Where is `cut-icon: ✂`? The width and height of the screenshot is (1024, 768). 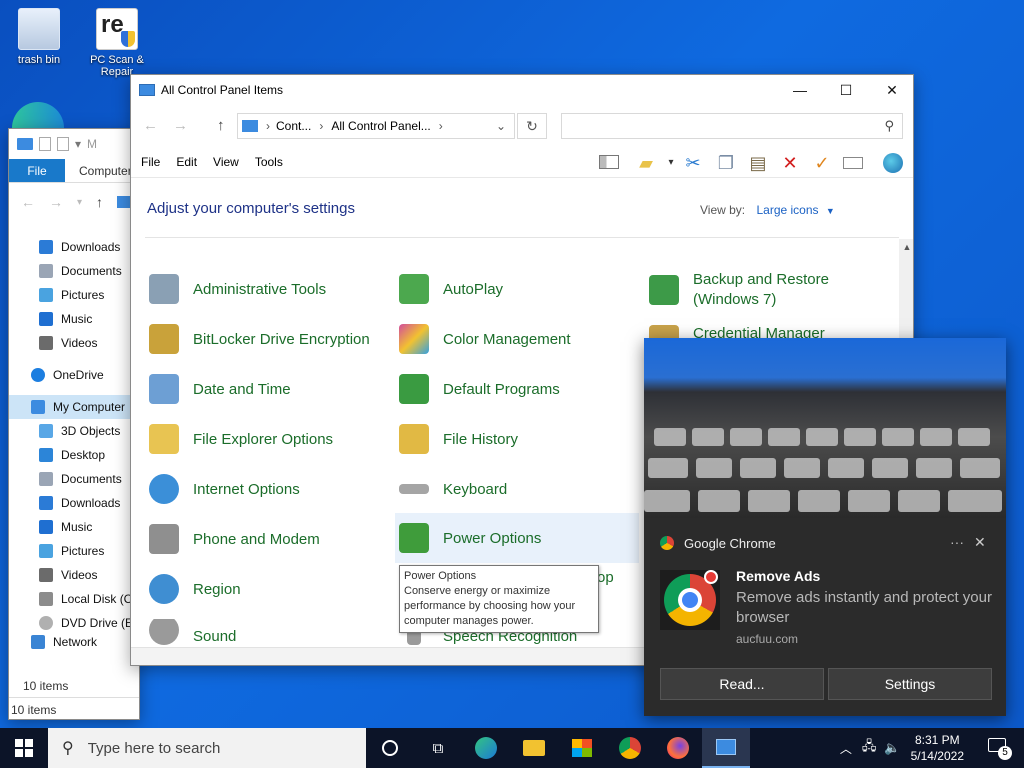 cut-icon: ✂ is located at coordinates (693, 163).